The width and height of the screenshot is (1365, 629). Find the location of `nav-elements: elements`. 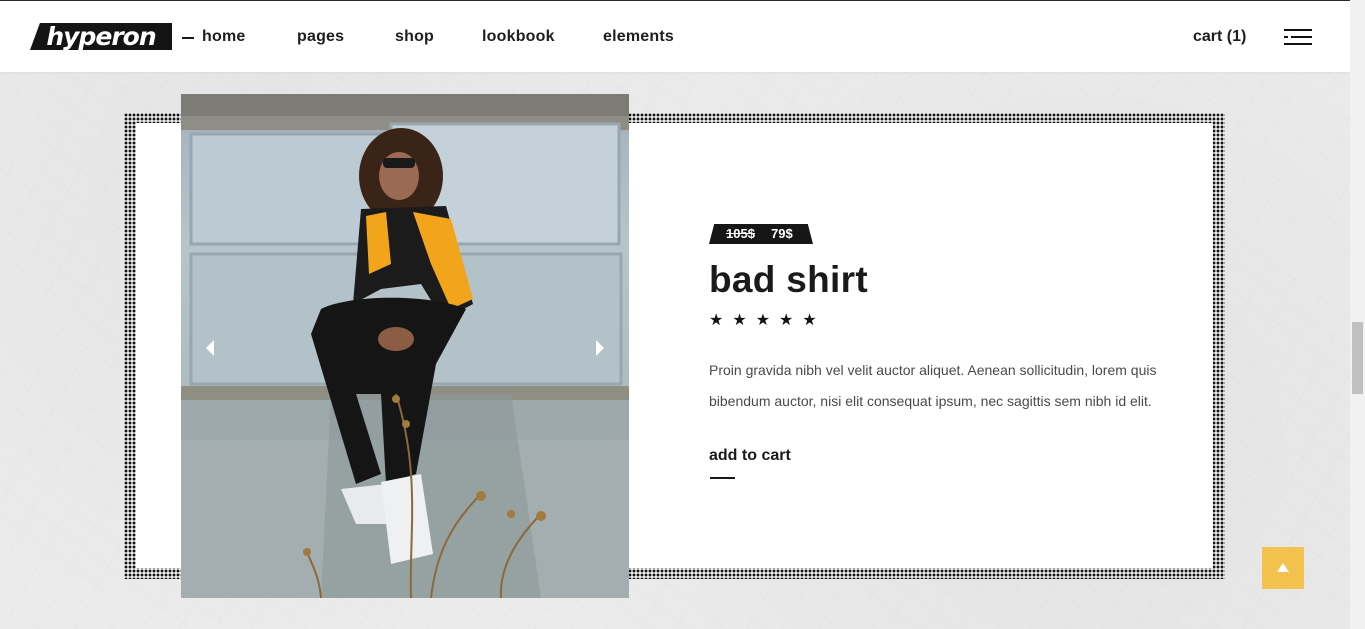

nav-elements: elements is located at coordinates (638, 37).